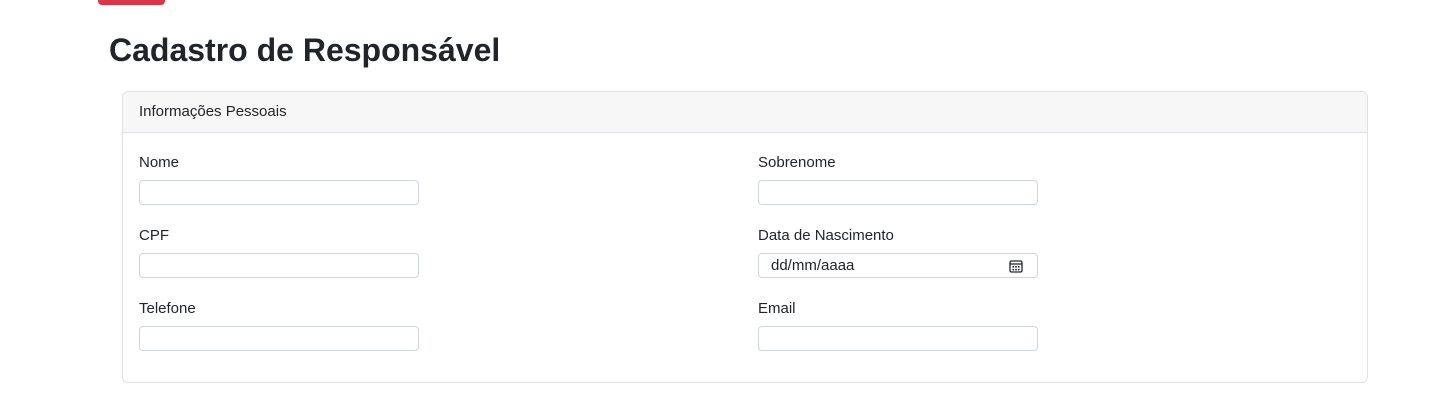  What do you see at coordinates (279, 338) in the screenshot?
I see `telefone-input` at bounding box center [279, 338].